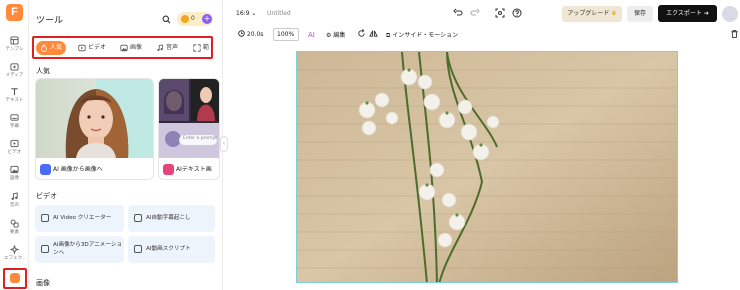 Image resolution: width=740 pixels, height=290 pixels. Describe the element at coordinates (706, 13) in the screenshot. I see `arrow-right-icon: ➔` at that location.